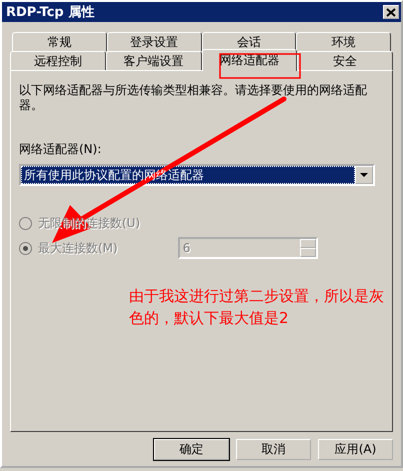  What do you see at coordinates (154, 41) in the screenshot?
I see `tab: 登录设置` at bounding box center [154, 41].